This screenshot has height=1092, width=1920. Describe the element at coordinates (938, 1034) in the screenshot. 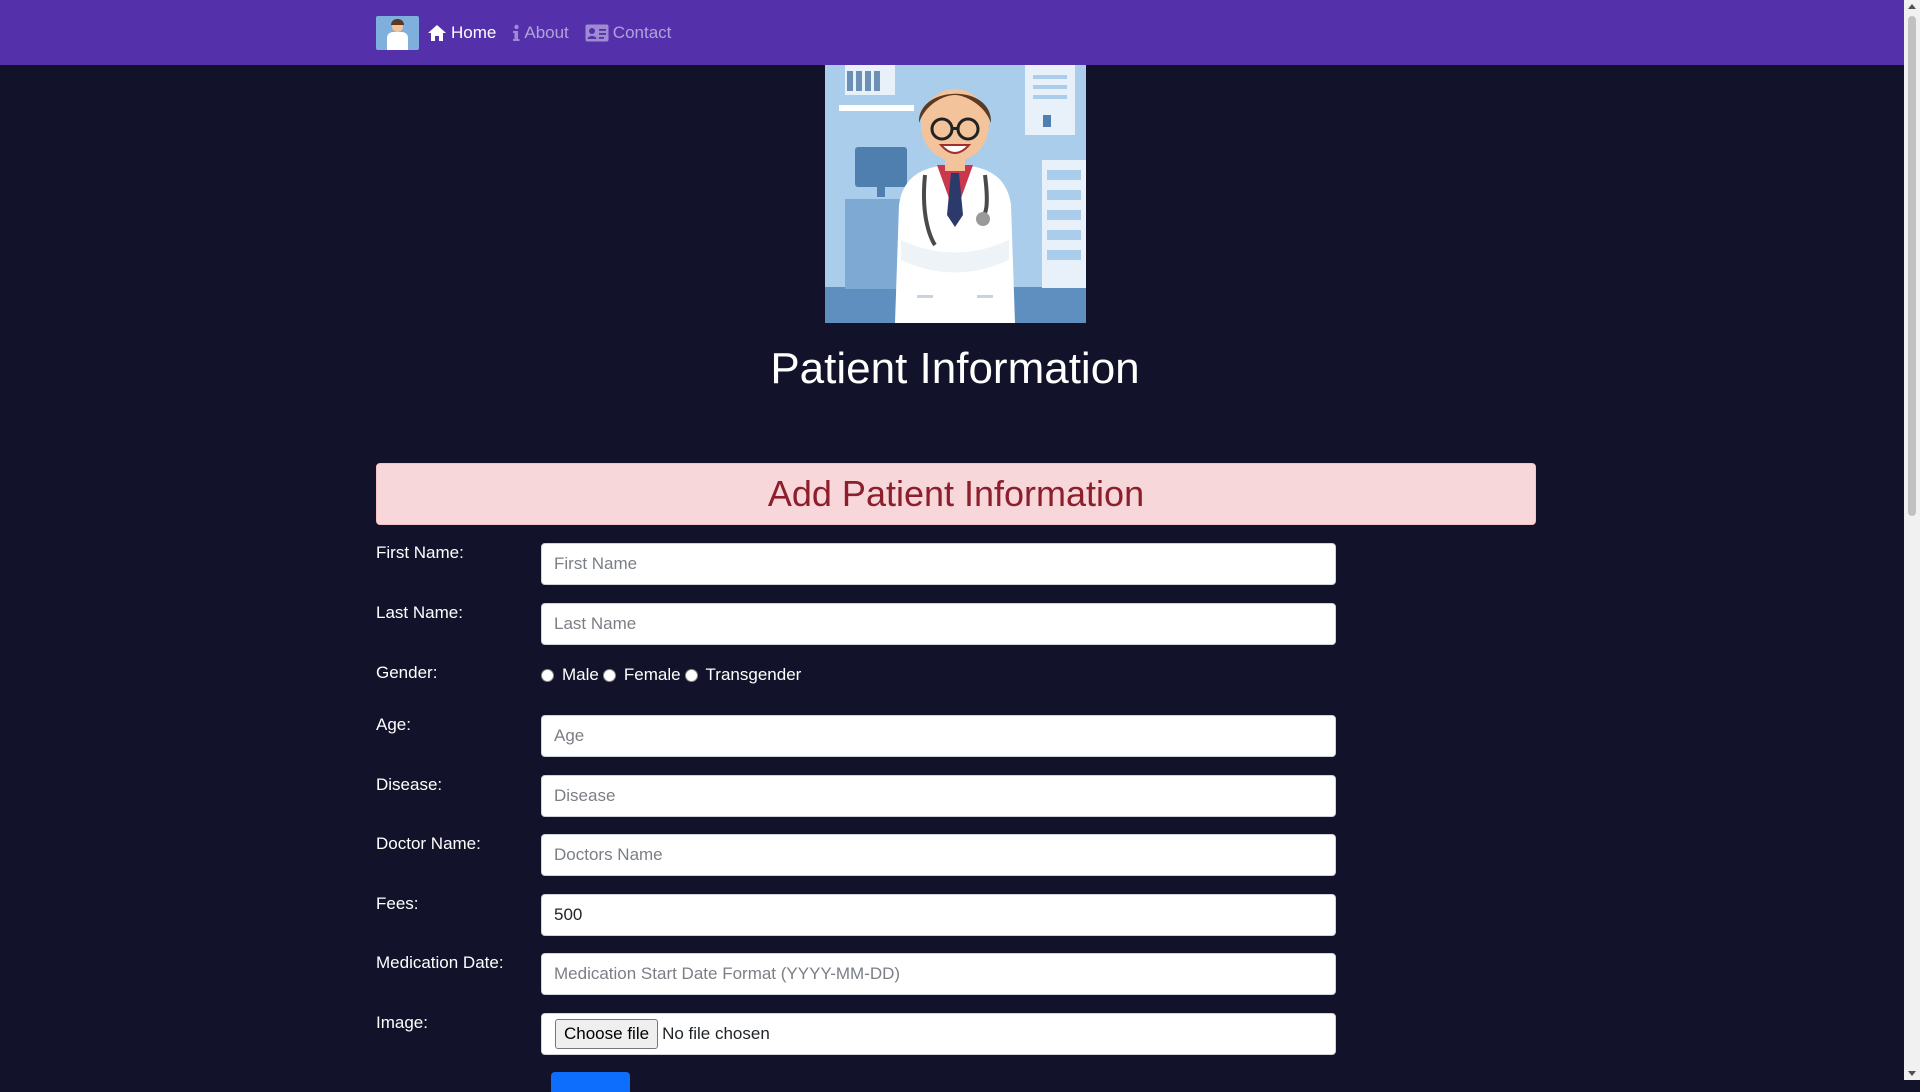

I see `image-file-input: Choose file No file chosen` at that location.